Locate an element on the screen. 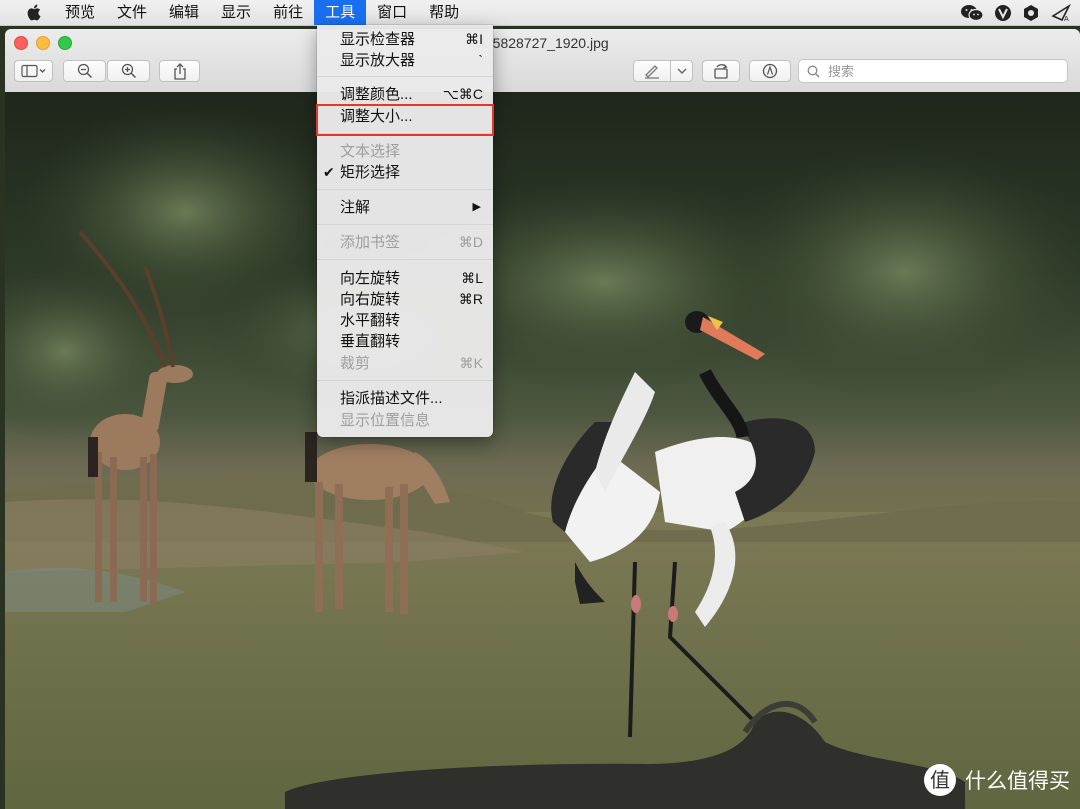 This screenshot has width=1080, height=809. menu-tools: 工具 is located at coordinates (340, 12).